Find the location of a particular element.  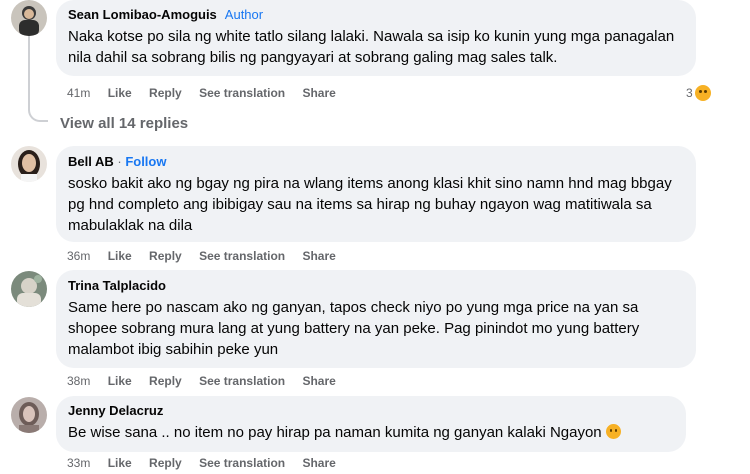

avatar-bell is located at coordinates (29, 164).